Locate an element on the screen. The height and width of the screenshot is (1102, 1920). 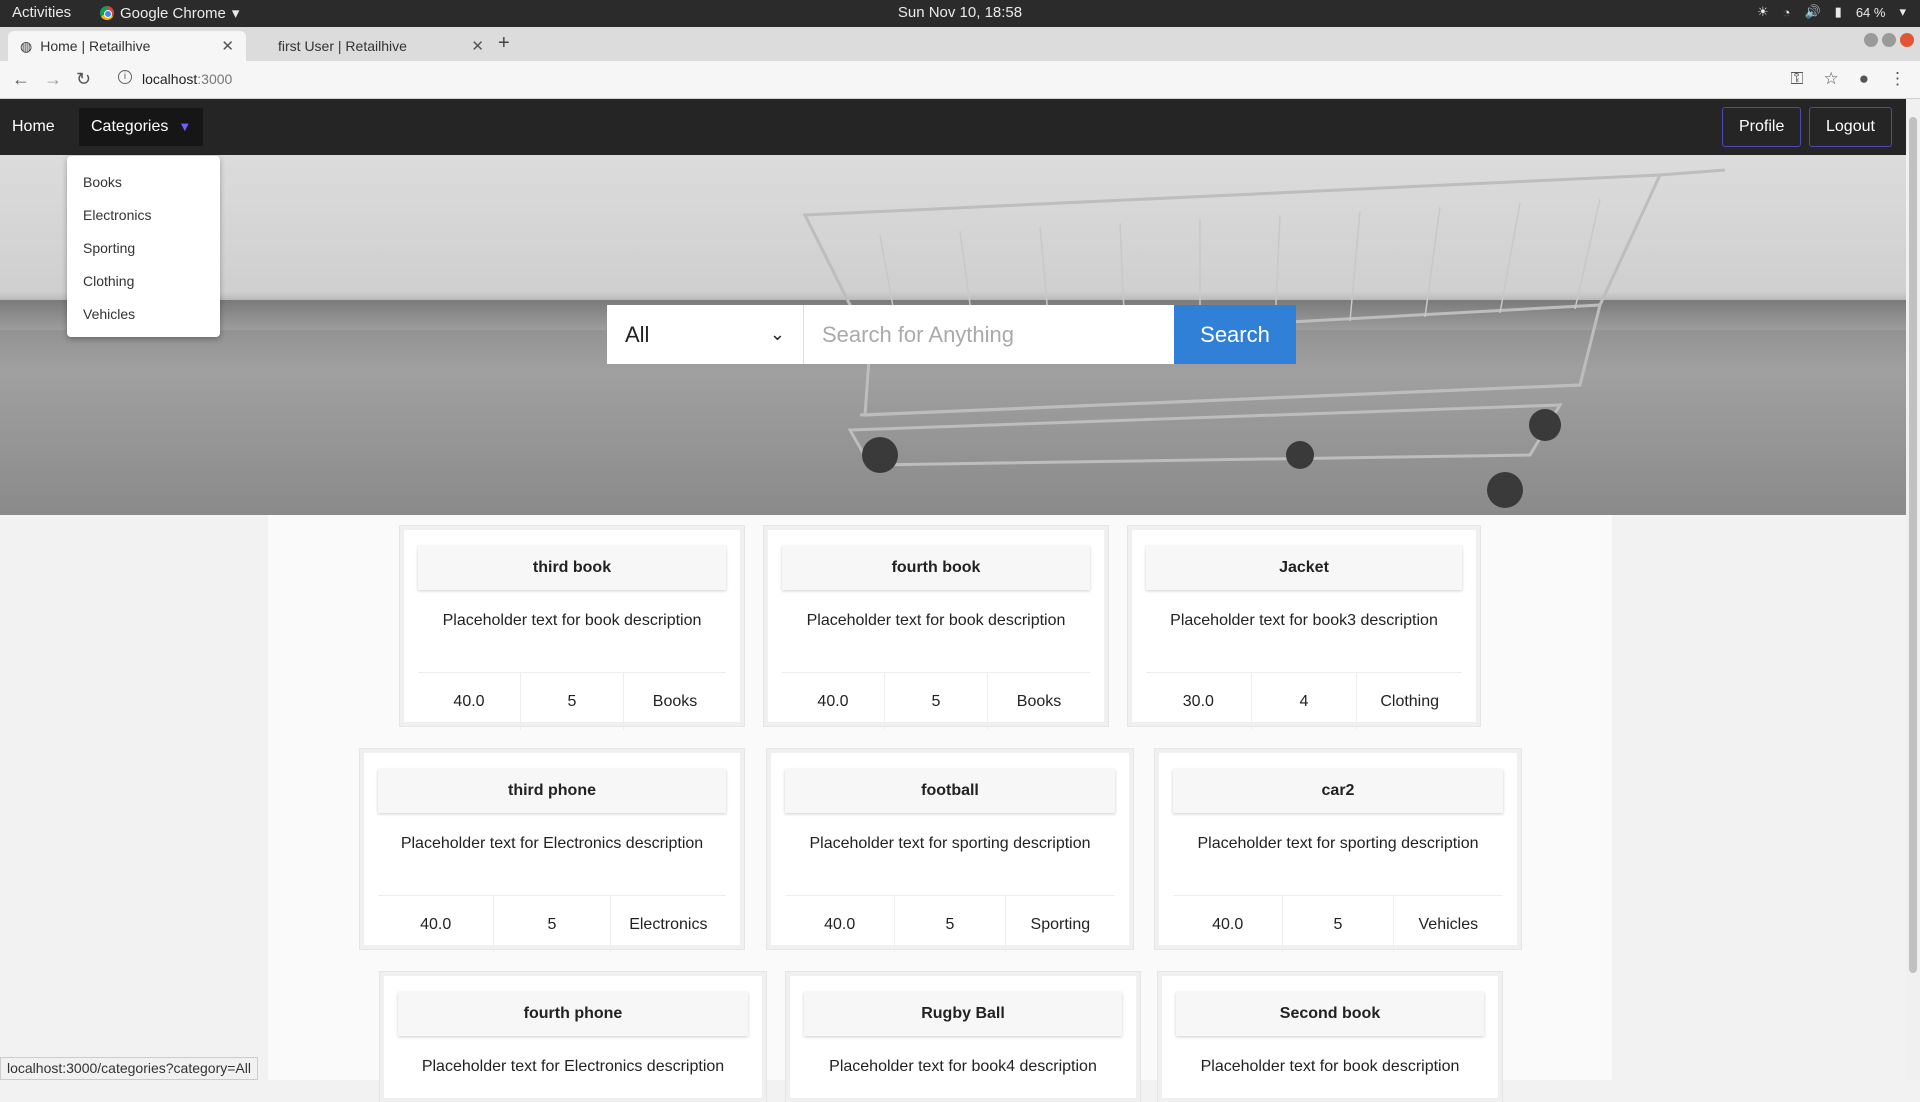
logout-button: Logout is located at coordinates (1850, 127).